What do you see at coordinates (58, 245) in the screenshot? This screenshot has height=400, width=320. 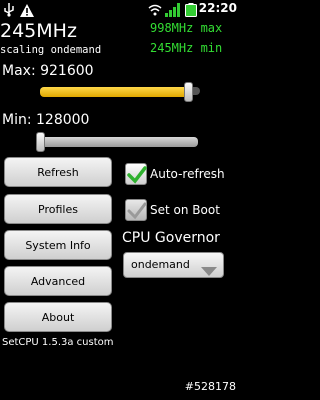 I see `system-info-button: System Info` at bounding box center [58, 245].